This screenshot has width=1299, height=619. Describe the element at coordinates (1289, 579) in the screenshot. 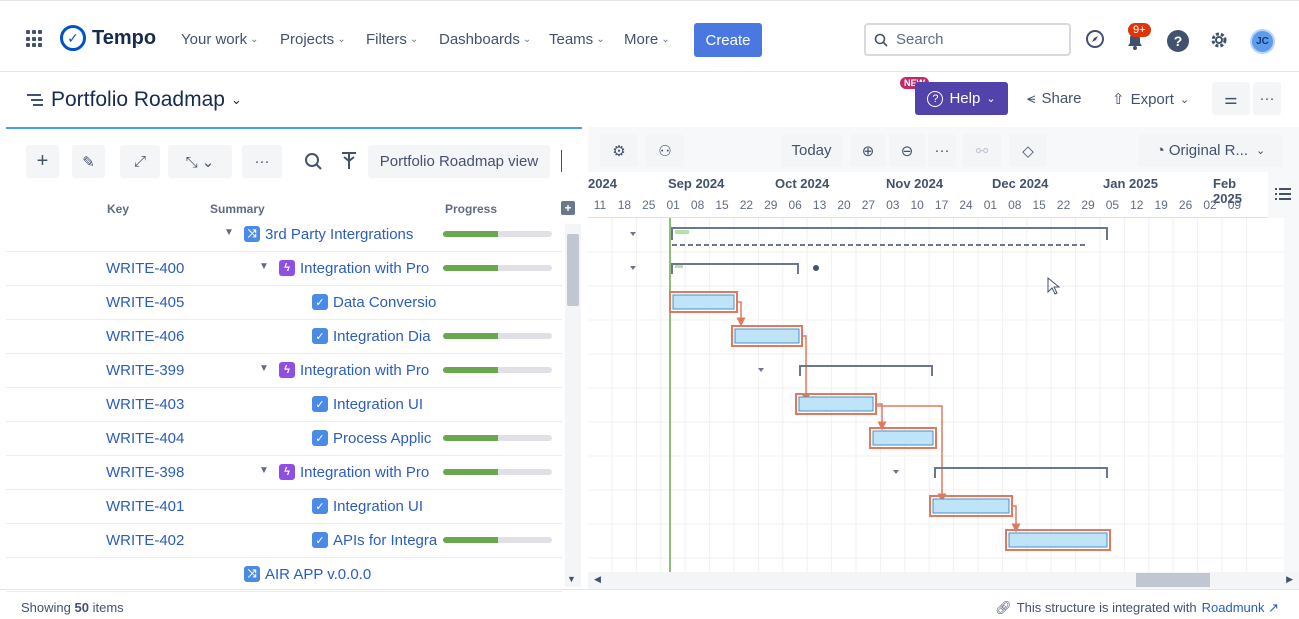

I see `scroll-right-icon: ▶` at that location.